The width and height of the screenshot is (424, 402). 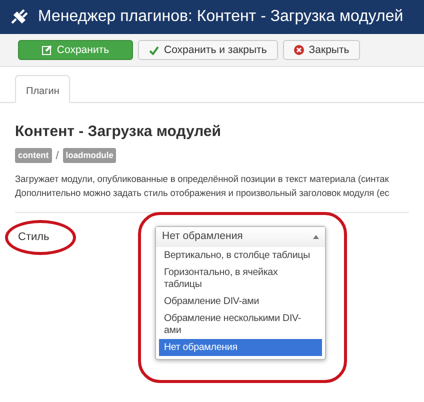 I want to click on edit-icon, so click(x=47, y=50).